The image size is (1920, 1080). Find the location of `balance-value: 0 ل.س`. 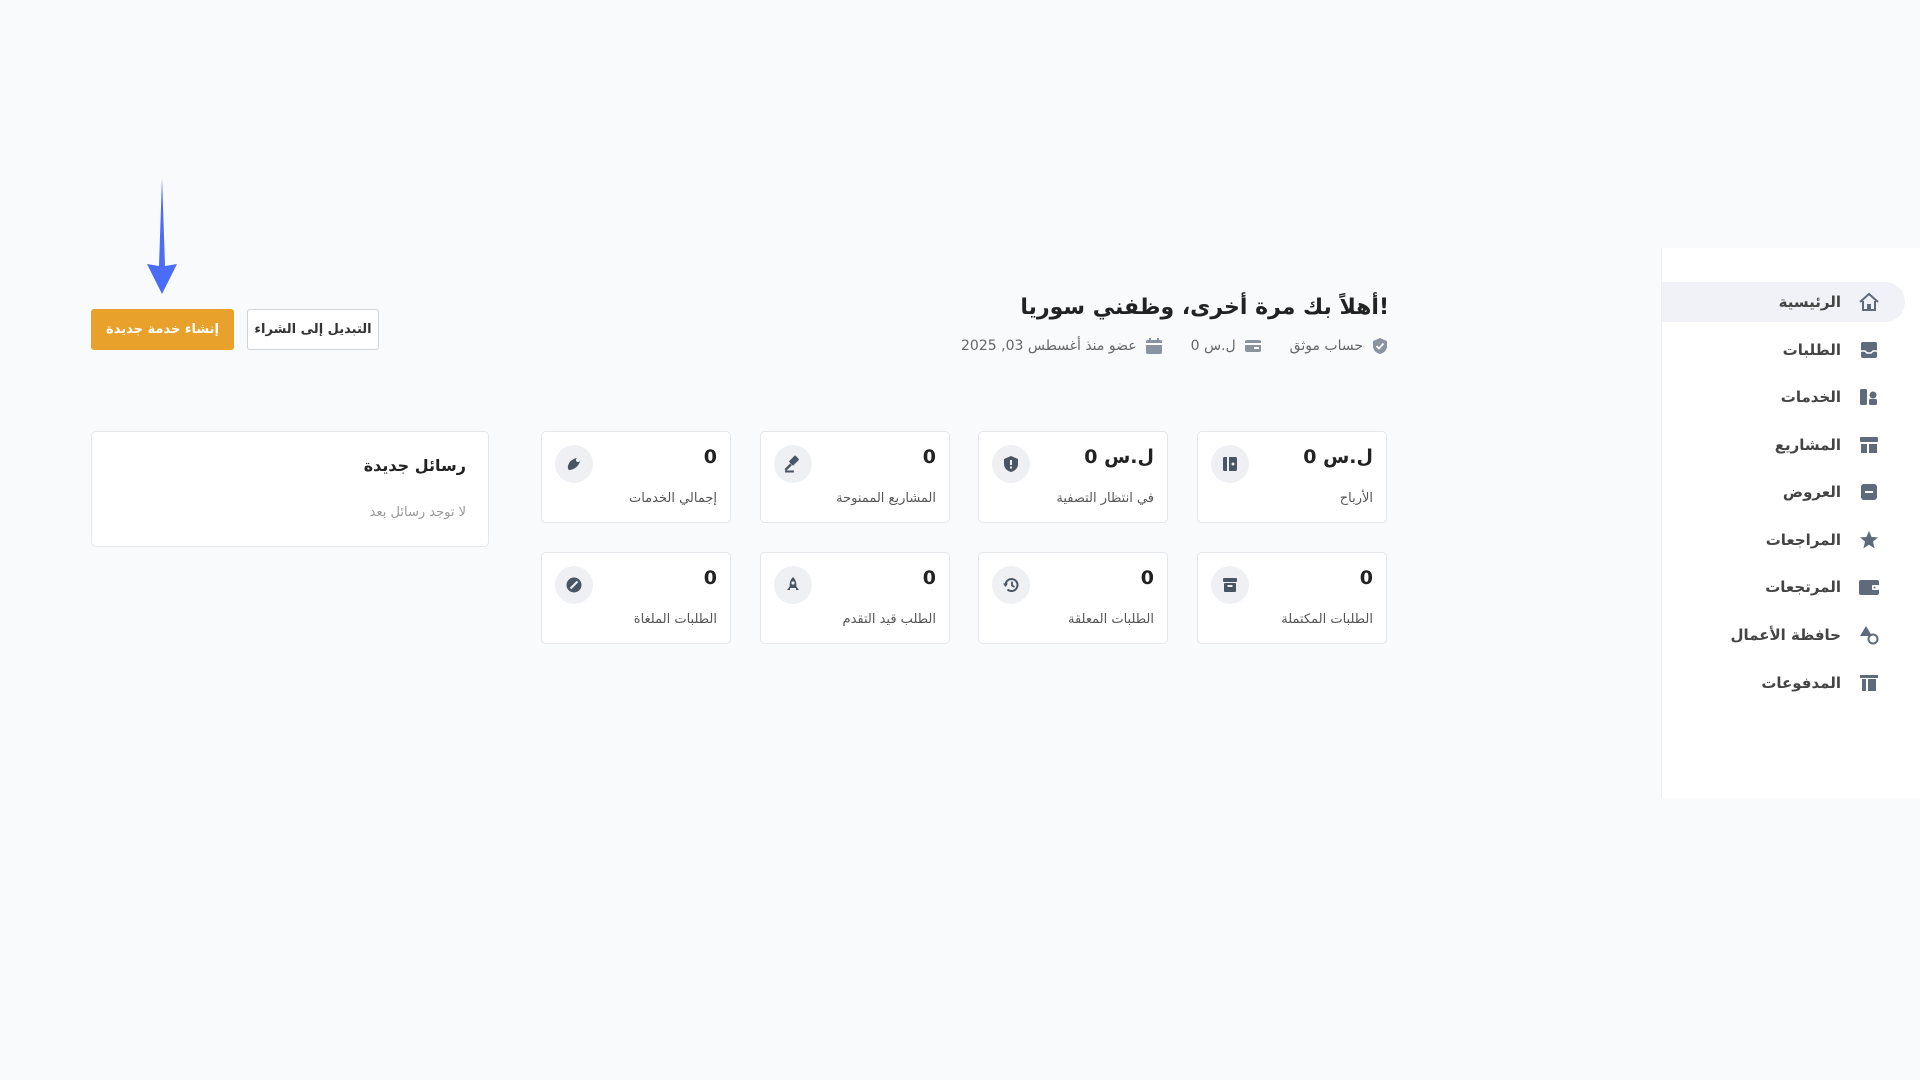

balance-value: 0 ل.س is located at coordinates (1213, 346).